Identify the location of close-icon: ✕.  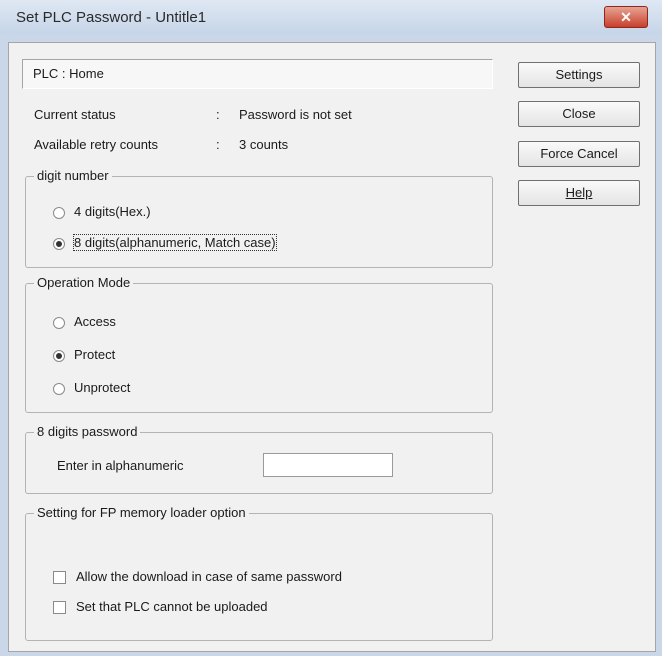
(626, 17).